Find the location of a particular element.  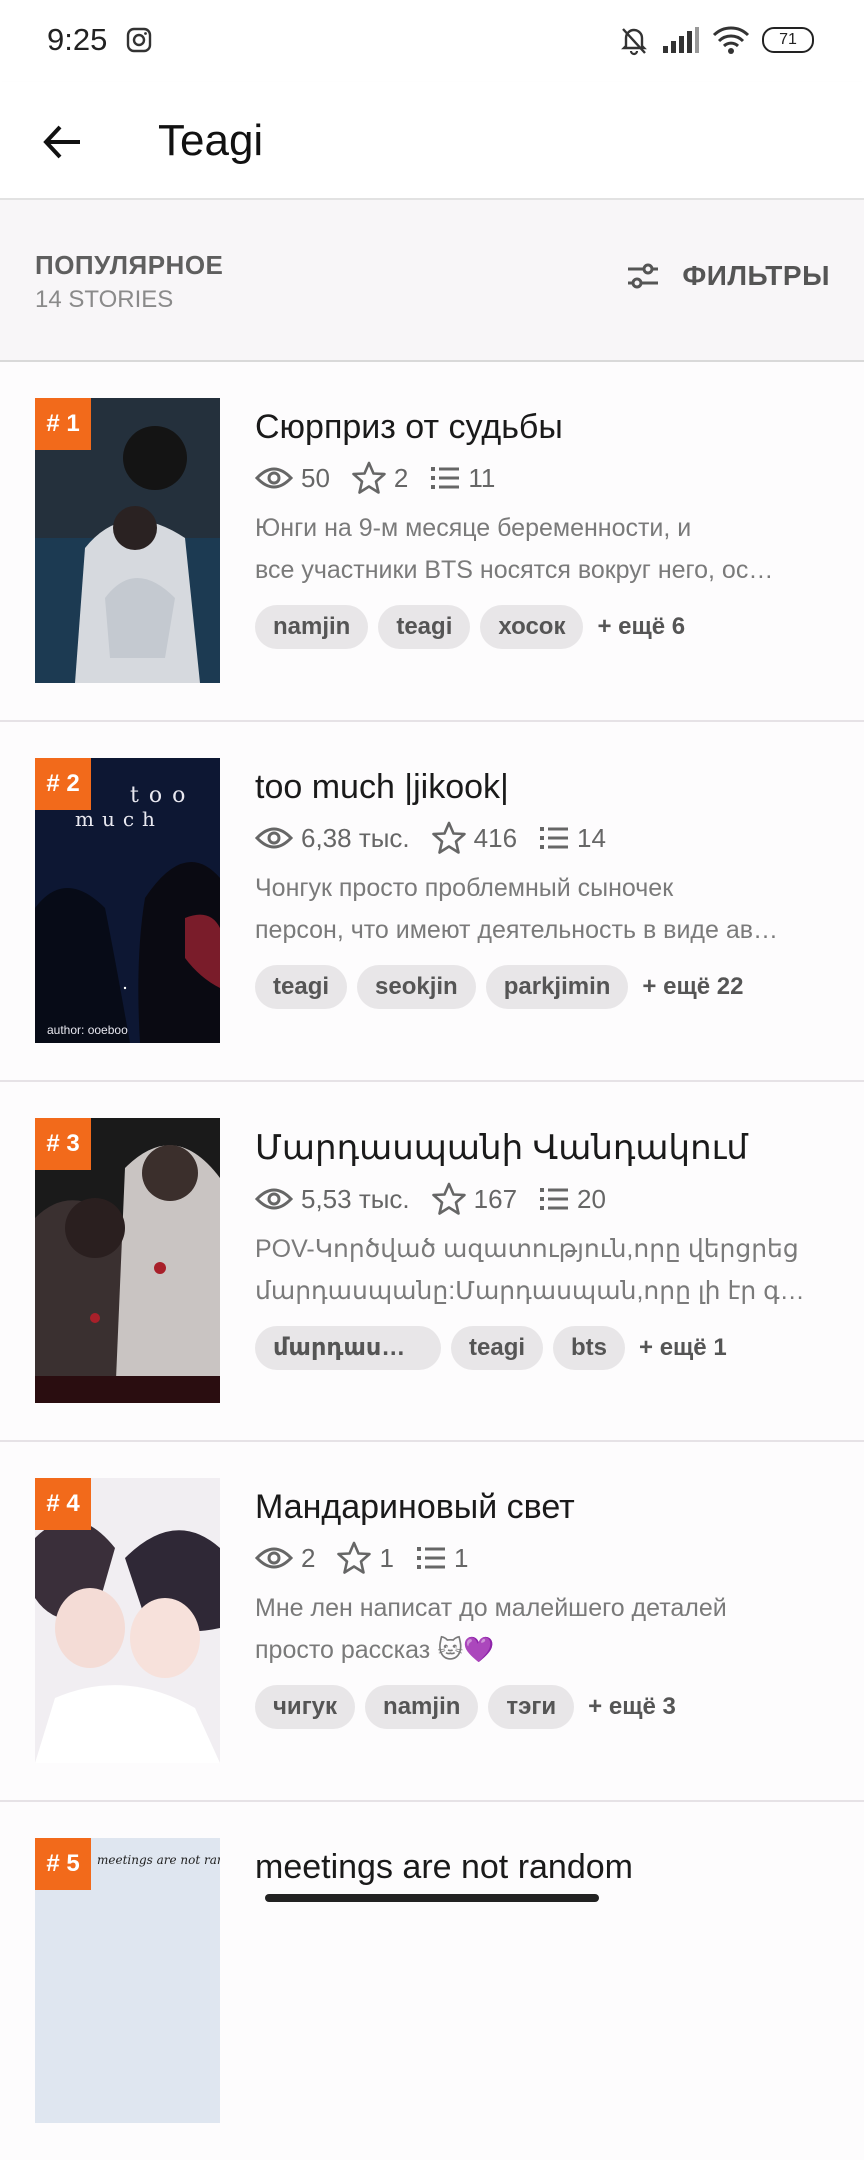

filter-sliders-icon is located at coordinates (643, 276).